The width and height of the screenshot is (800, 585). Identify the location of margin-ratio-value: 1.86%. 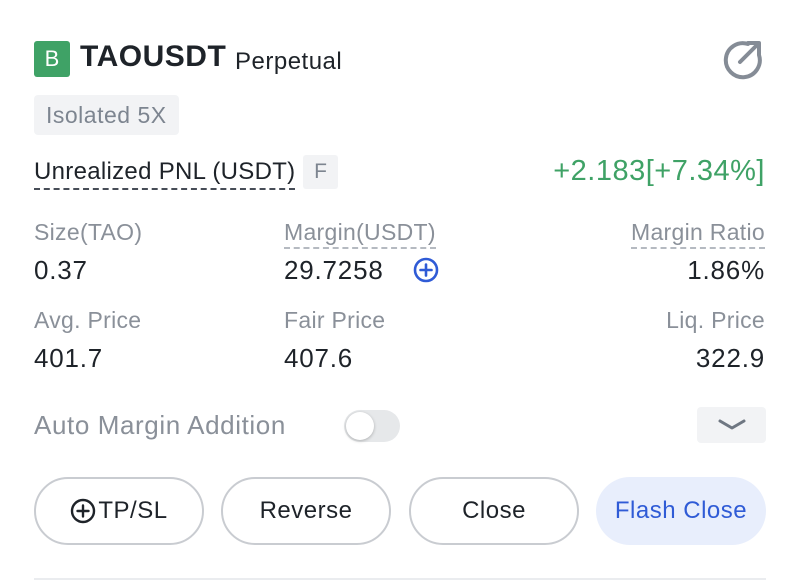
(726, 270).